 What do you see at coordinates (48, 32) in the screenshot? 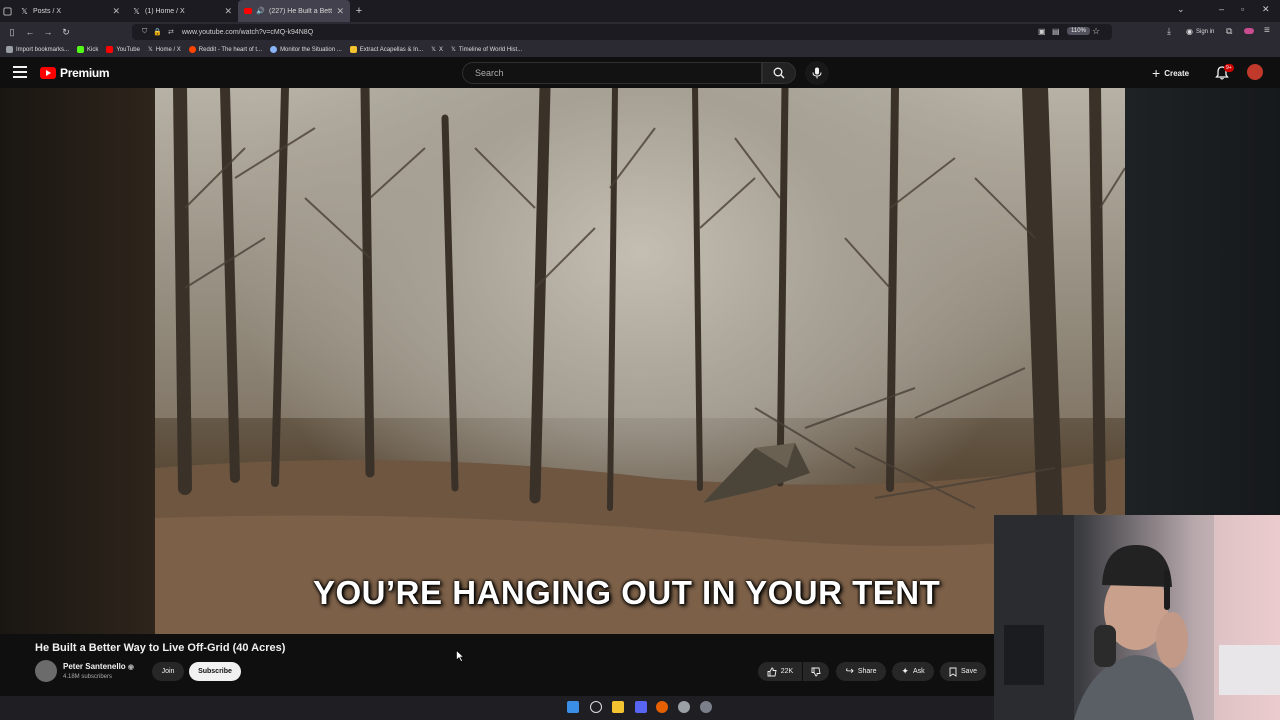
I see `forward-icon: →` at bounding box center [48, 32].